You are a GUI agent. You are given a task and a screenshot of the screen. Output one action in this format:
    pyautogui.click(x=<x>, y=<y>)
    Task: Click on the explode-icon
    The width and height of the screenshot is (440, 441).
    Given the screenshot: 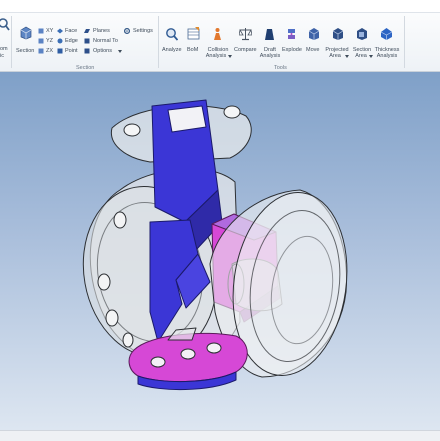 What is the action you would take?
    pyautogui.click(x=291, y=34)
    